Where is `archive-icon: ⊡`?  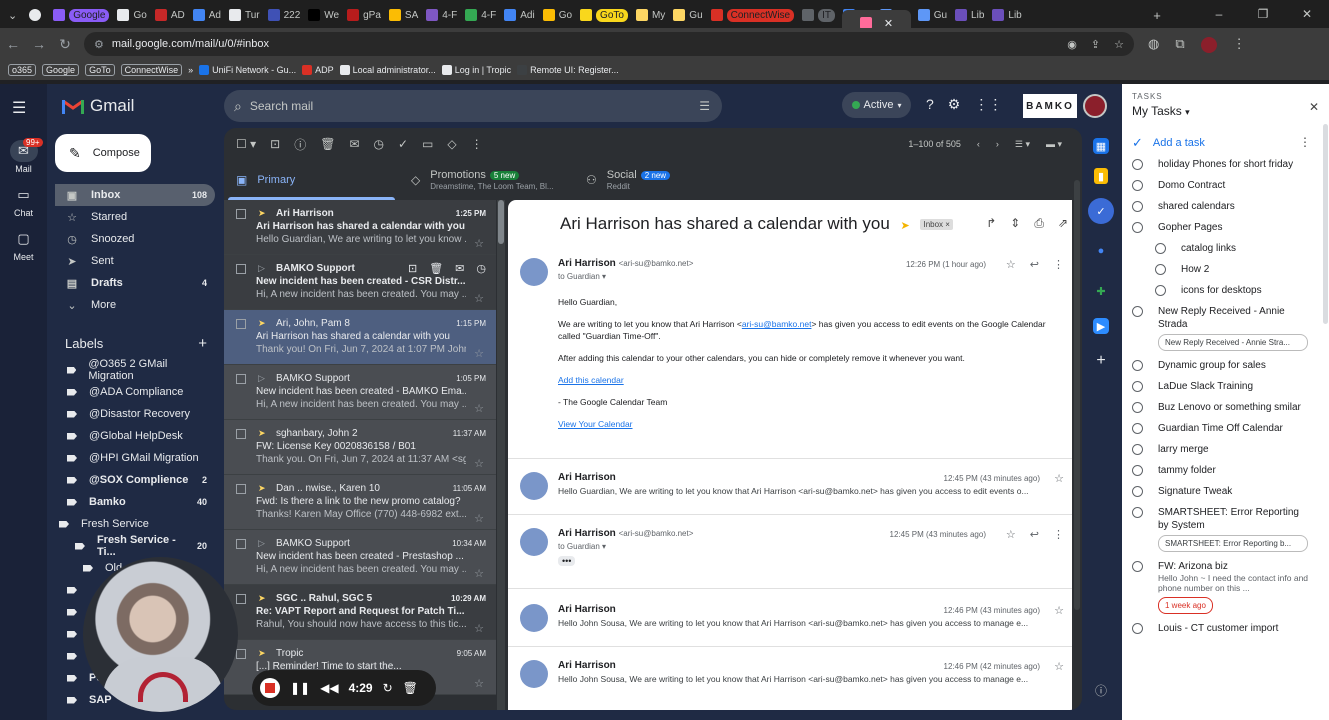
archive-icon: ⊡ is located at coordinates (275, 144).